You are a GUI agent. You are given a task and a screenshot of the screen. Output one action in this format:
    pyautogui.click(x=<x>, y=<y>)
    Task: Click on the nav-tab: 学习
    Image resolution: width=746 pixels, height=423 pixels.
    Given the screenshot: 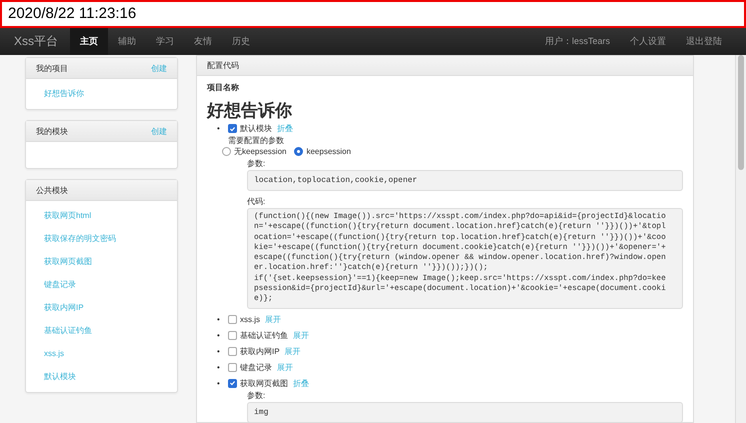 What is the action you would take?
    pyautogui.click(x=165, y=41)
    